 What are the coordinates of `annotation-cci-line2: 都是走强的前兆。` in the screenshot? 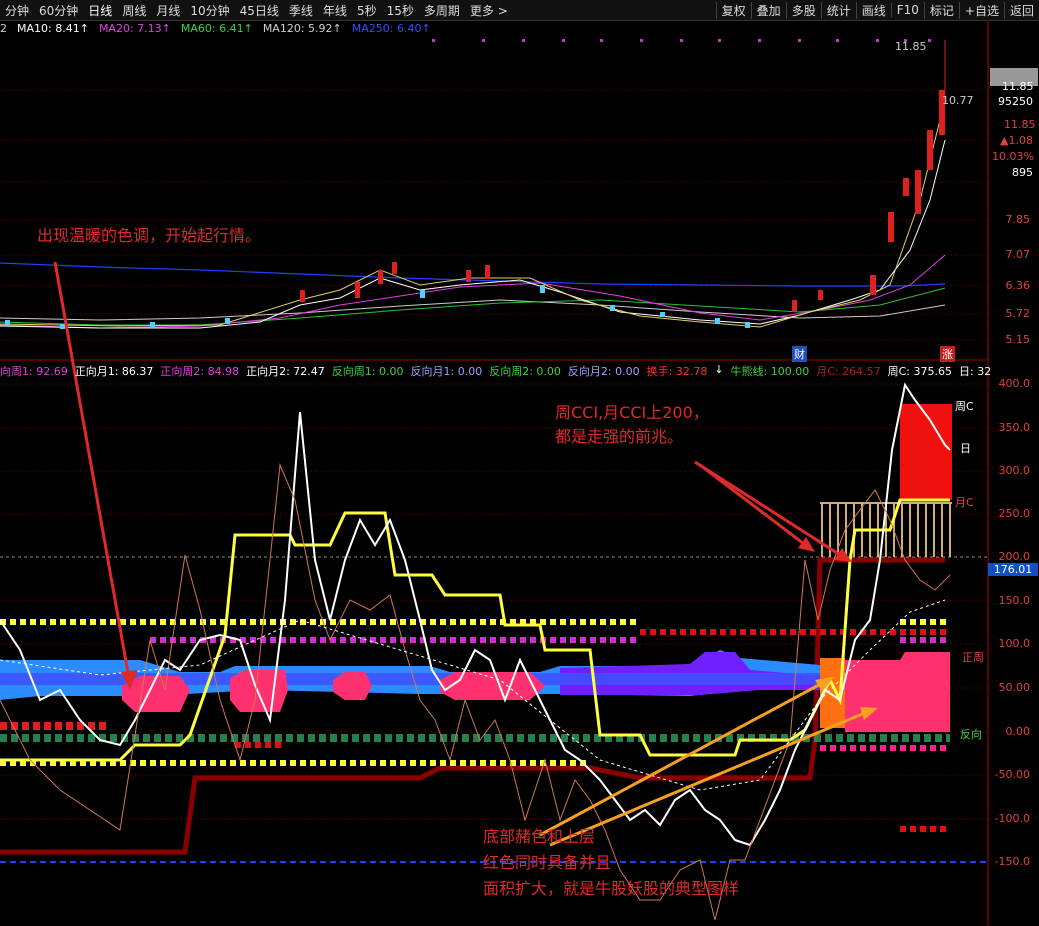 It's located at (619, 436).